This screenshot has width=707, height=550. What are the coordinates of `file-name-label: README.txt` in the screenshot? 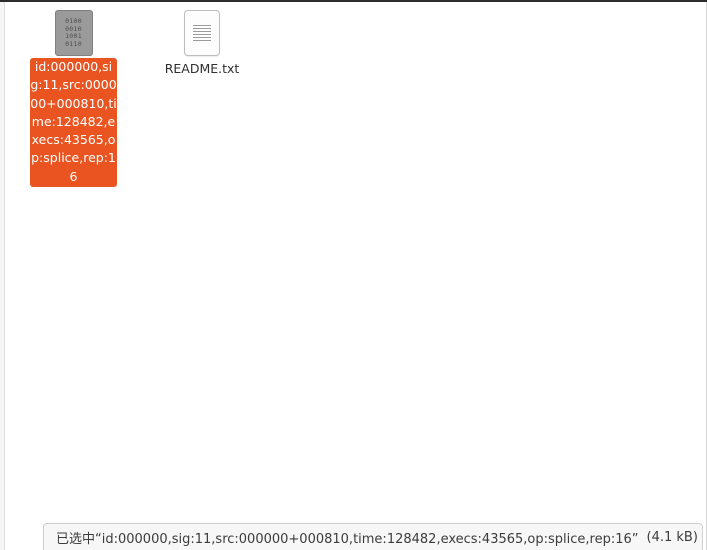 It's located at (202, 68).